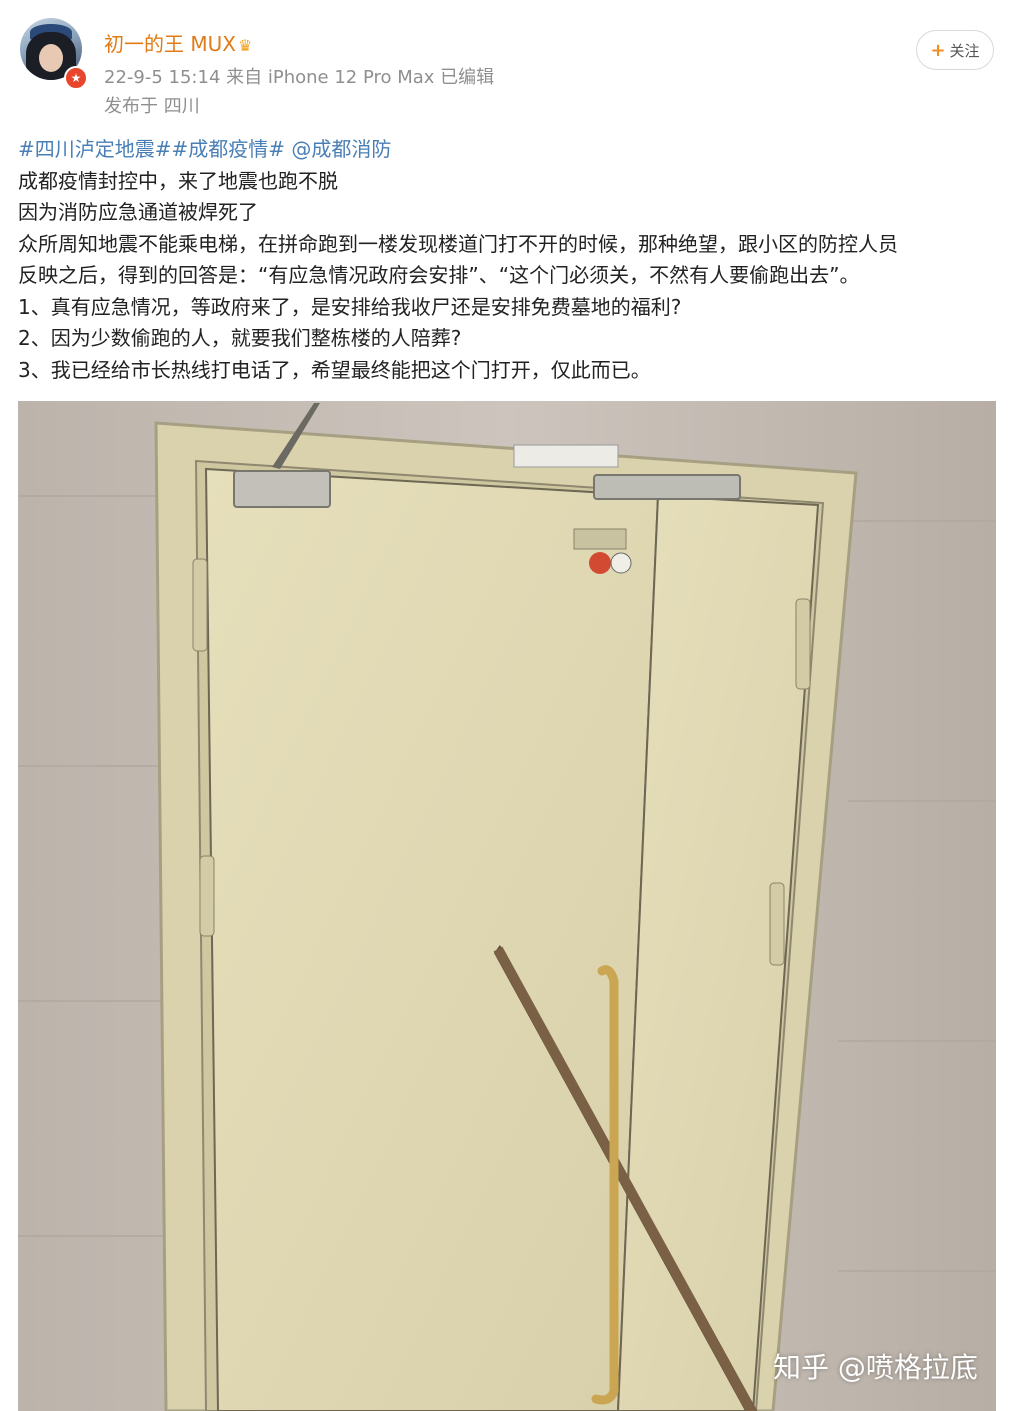 This screenshot has width=1023, height=1411. I want to click on author-name-text: 初一的王 MUX, so click(170, 44).